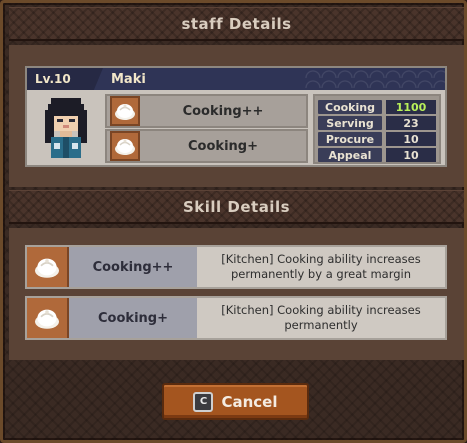 The width and height of the screenshot is (467, 443). Describe the element at coordinates (236, 79) in the screenshot. I see `staff-card-header: Lv.10 Maki` at that location.